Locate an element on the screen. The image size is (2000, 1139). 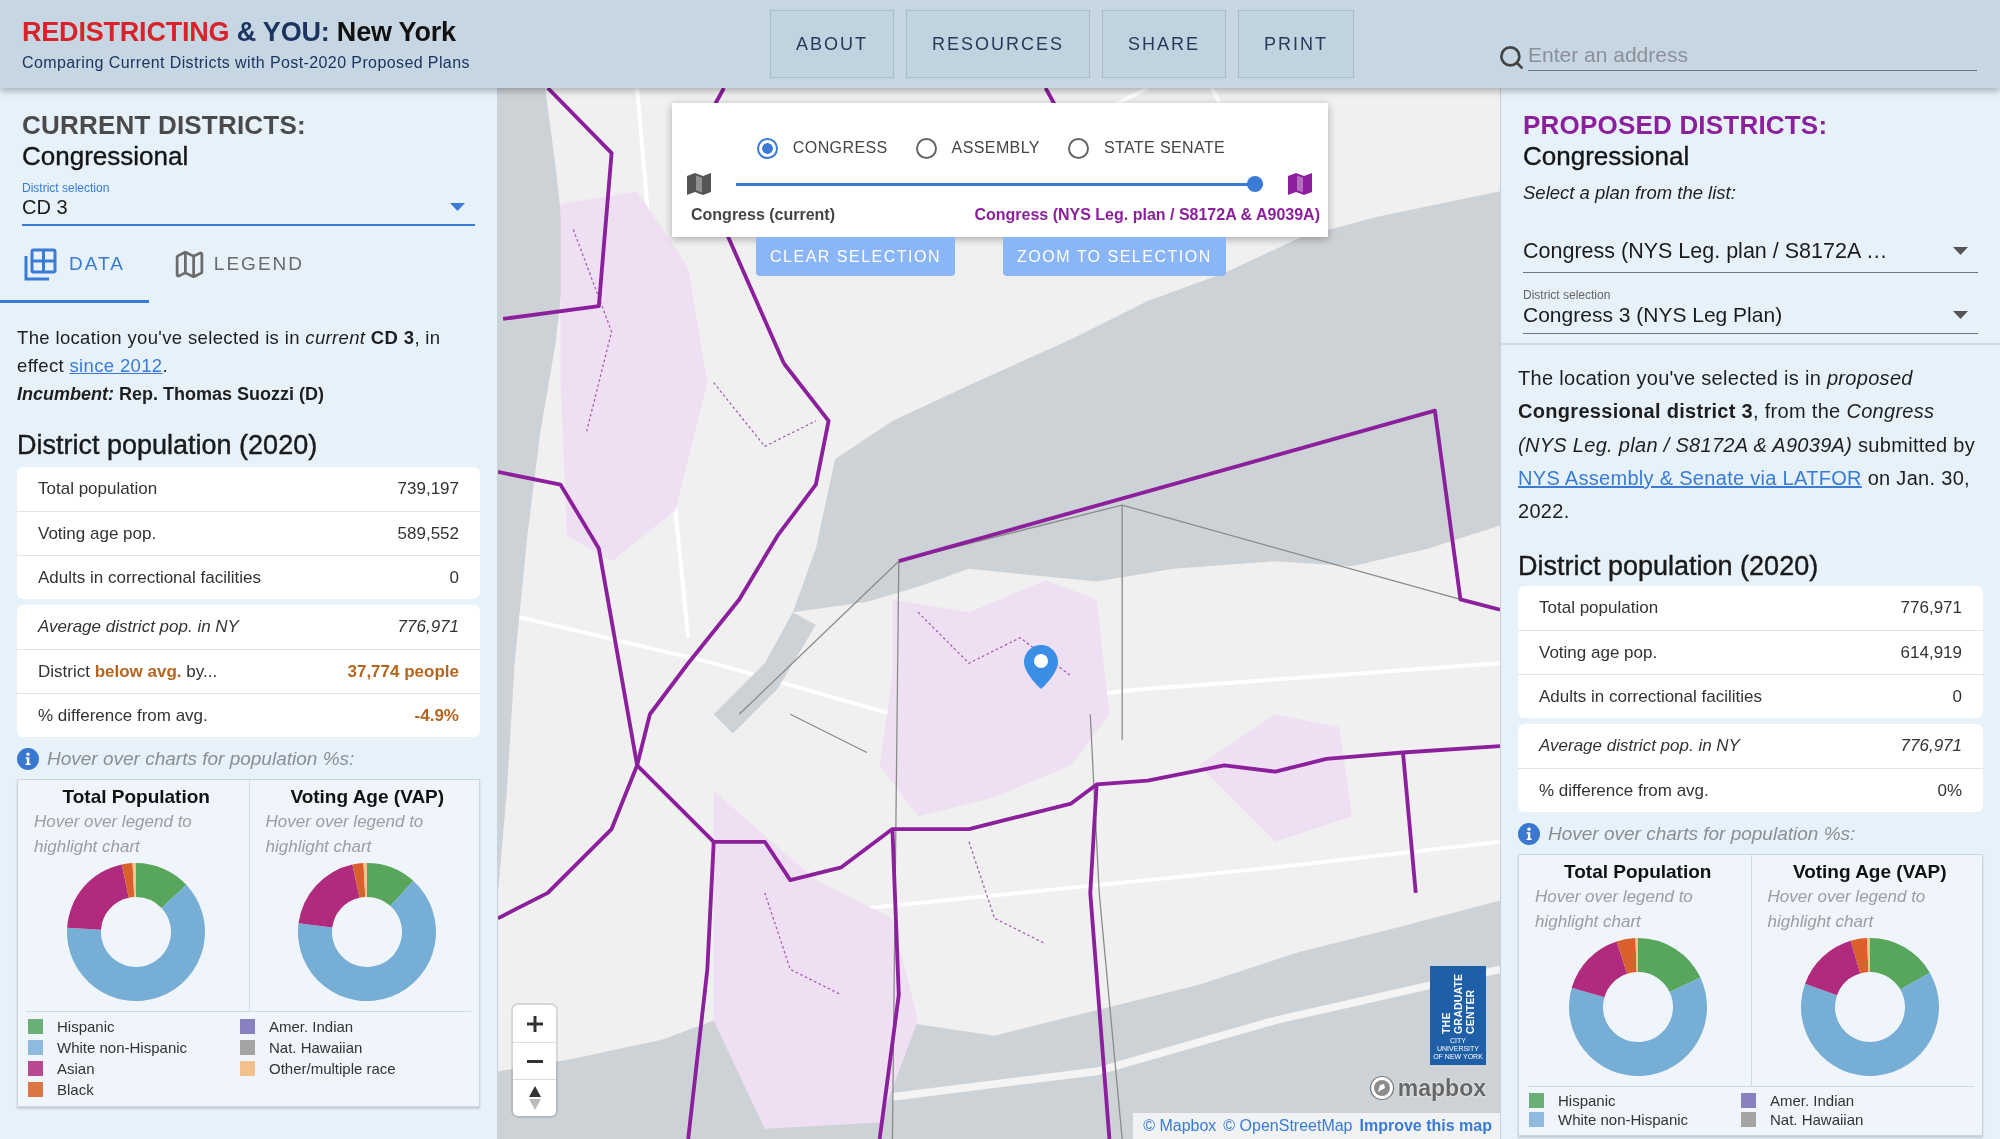
layer-radio: ASSEMBLY is located at coordinates (977, 148).